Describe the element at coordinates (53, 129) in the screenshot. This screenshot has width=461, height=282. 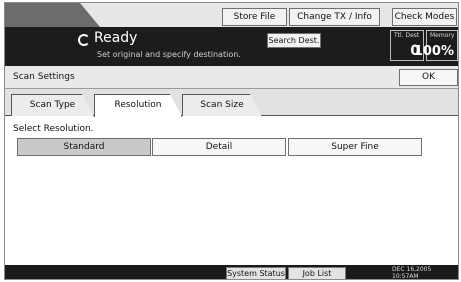
I see `select-resolution-label: Select Resolution.` at that location.